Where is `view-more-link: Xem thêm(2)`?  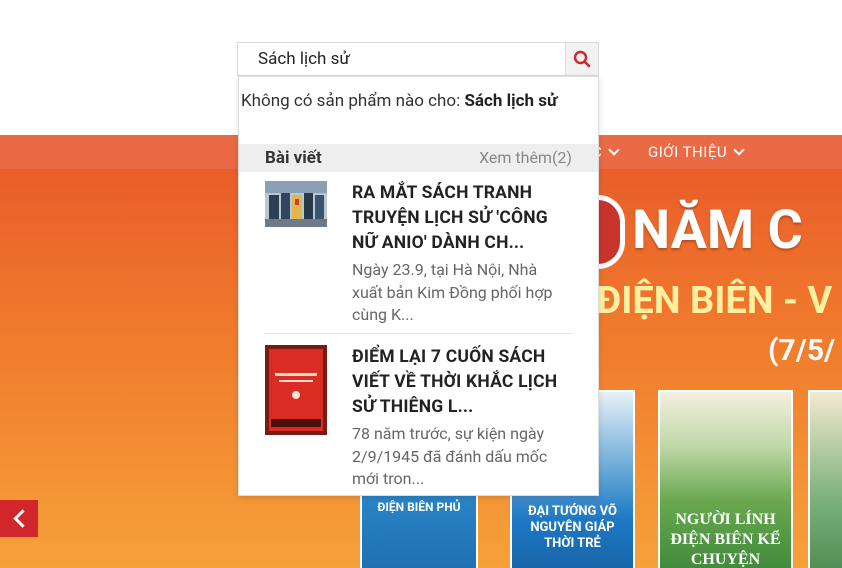
view-more-link: Xem thêm(2) is located at coordinates (525, 157).